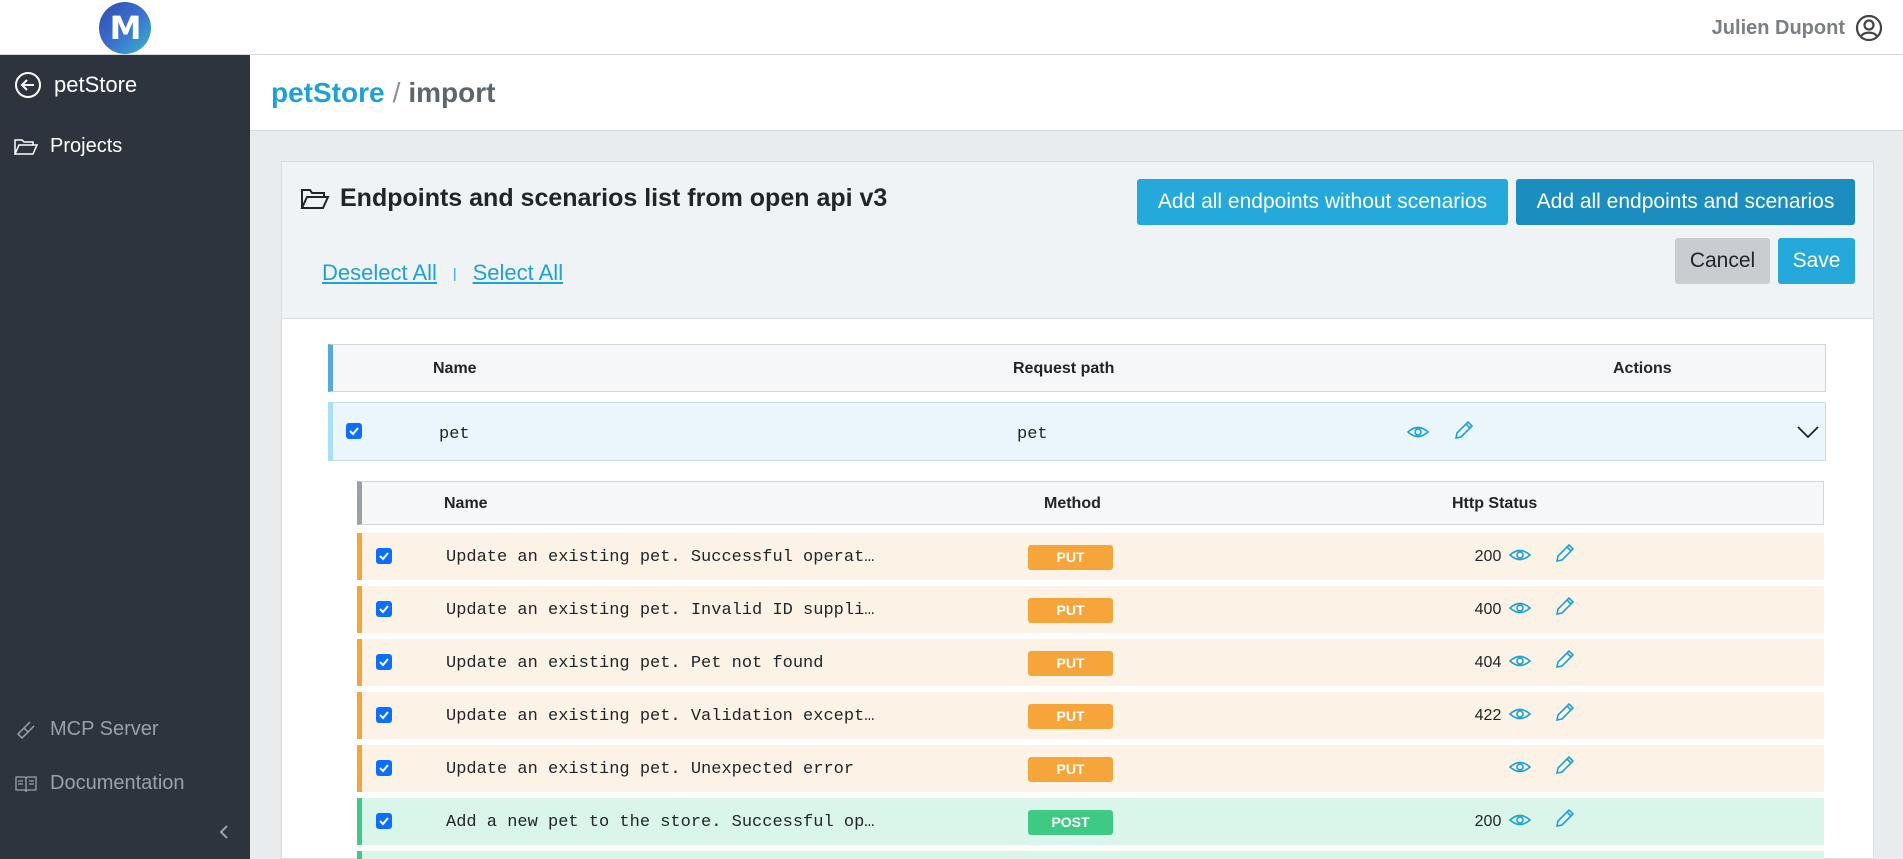 The image size is (1903, 859). I want to click on method-badge: POST, so click(1070, 822).